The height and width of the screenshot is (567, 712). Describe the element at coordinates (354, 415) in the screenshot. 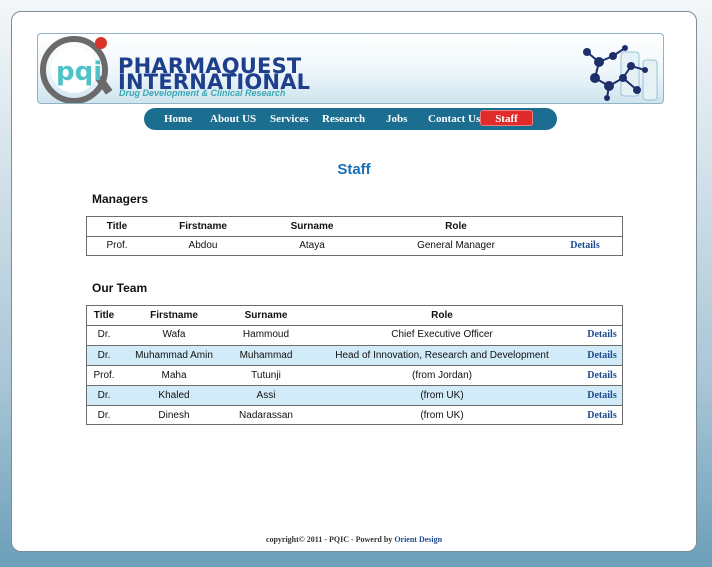

I see `table-row: Dr. Dinesh Nadarassan (from UK) Details` at that location.